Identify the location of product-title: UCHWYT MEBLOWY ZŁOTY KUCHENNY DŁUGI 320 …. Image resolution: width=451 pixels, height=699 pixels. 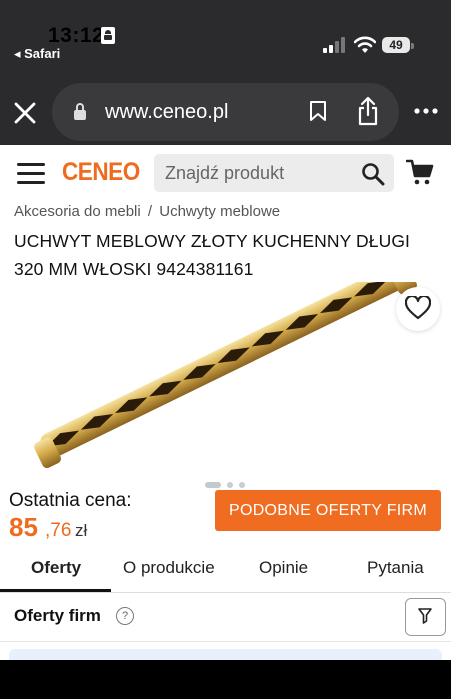
(226, 255).